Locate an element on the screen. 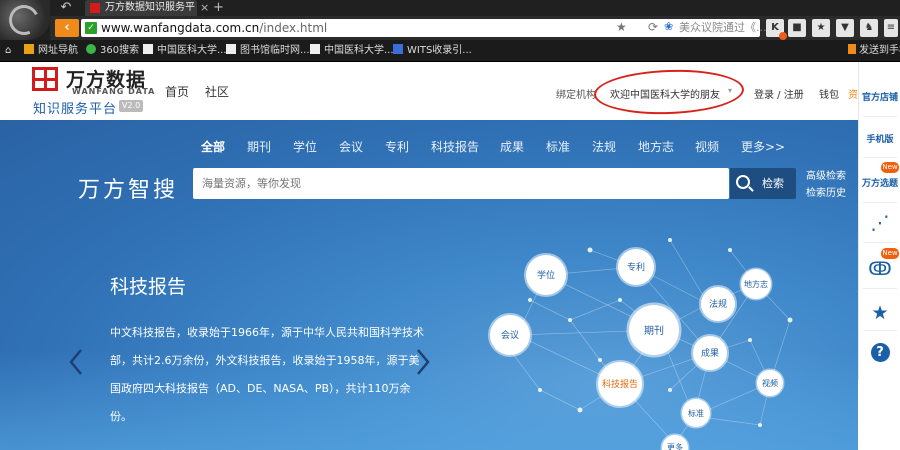  bubble-label: 科技报告 is located at coordinates (620, 384).